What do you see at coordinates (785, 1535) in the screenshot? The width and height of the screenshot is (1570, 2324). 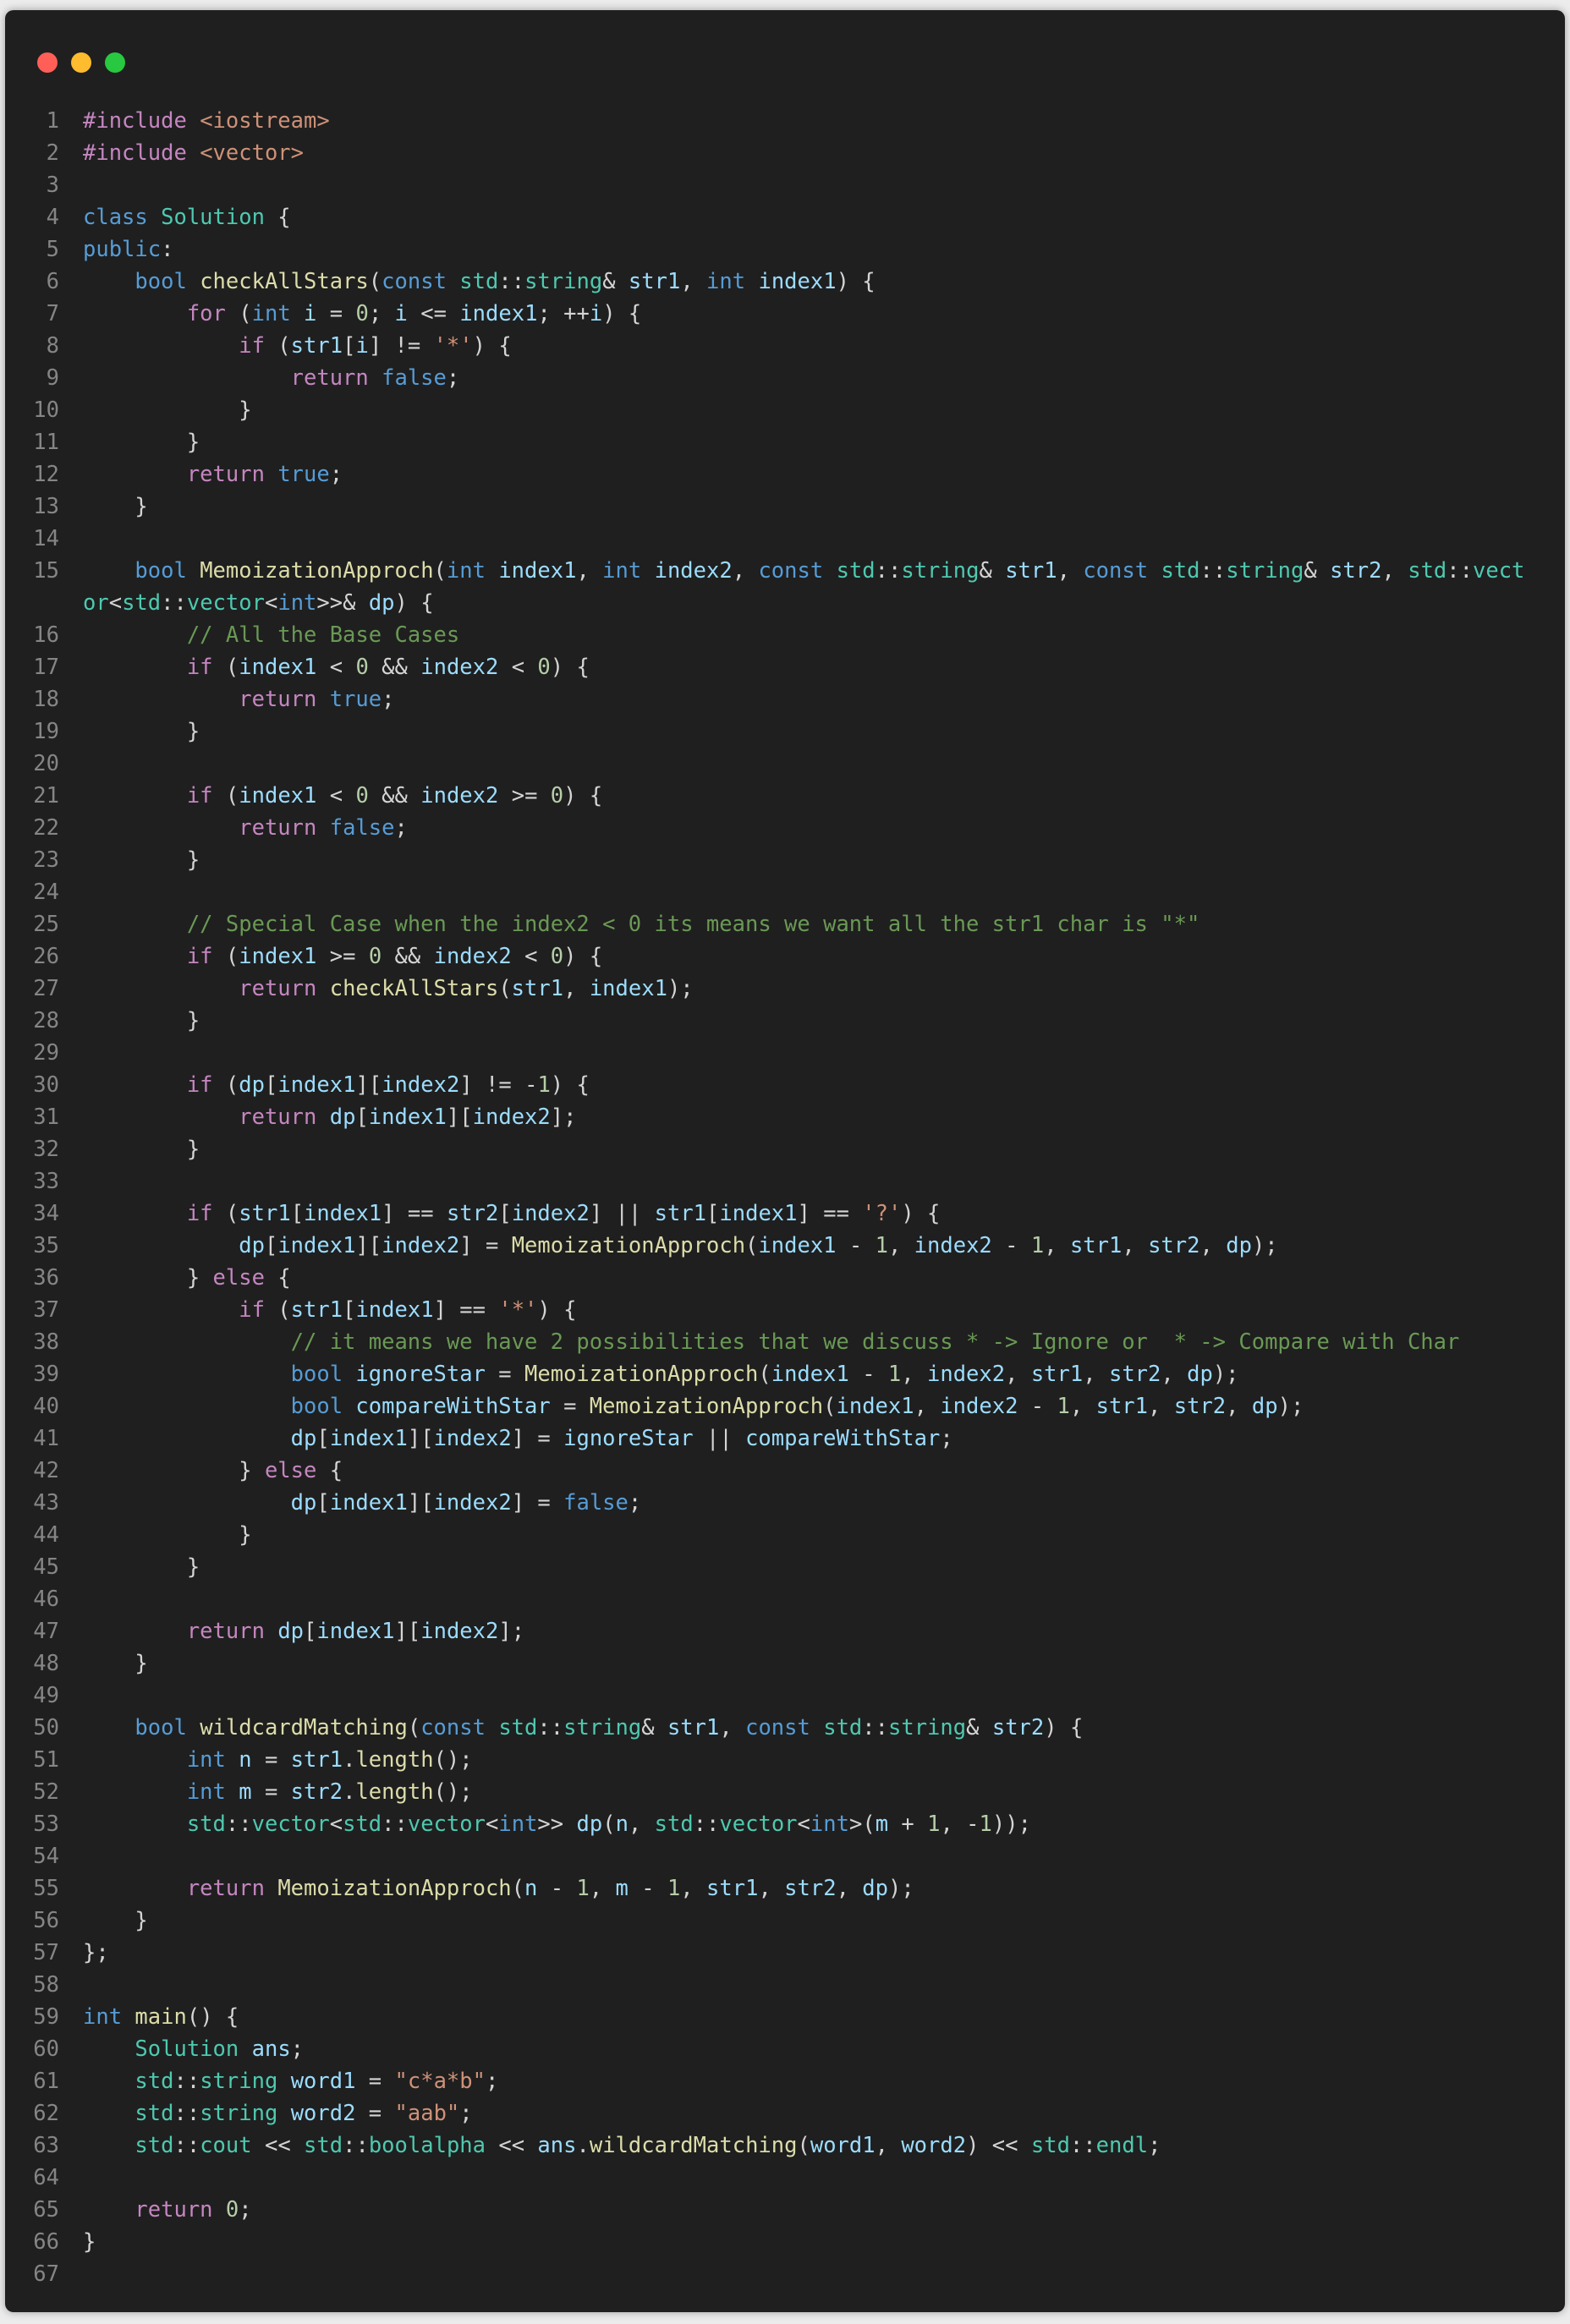 I see `code-line: 44 }` at bounding box center [785, 1535].